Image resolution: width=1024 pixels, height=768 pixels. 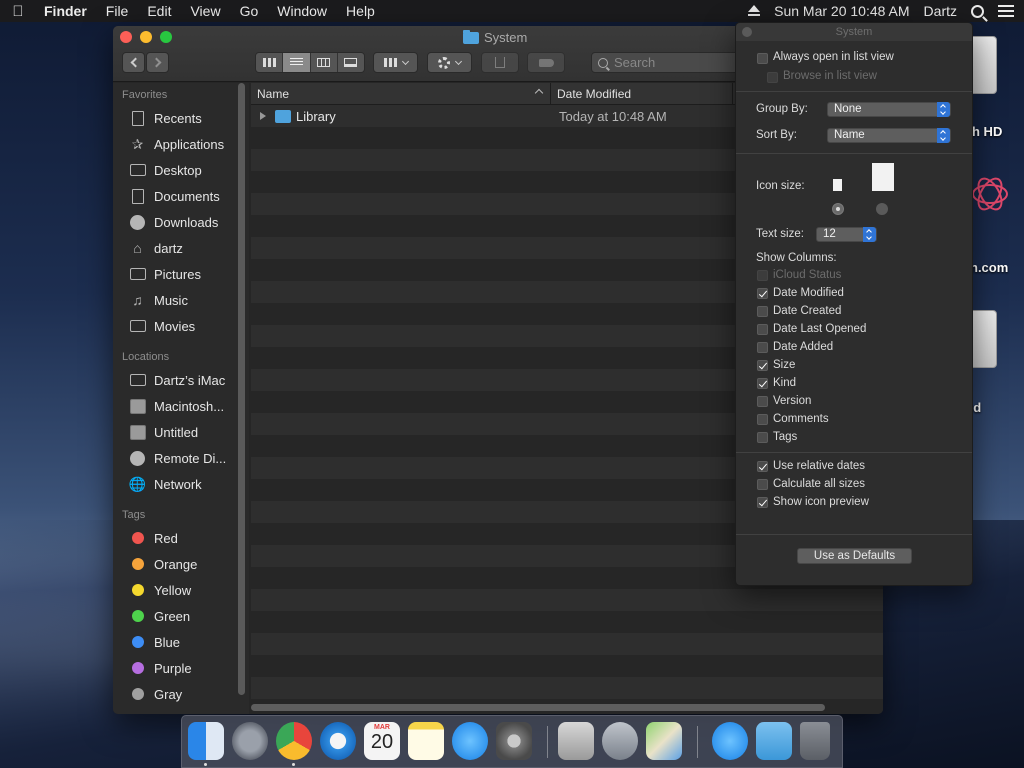 I want to click on sidebar-item-imac: Dartz’s iMac, so click(x=185, y=380).